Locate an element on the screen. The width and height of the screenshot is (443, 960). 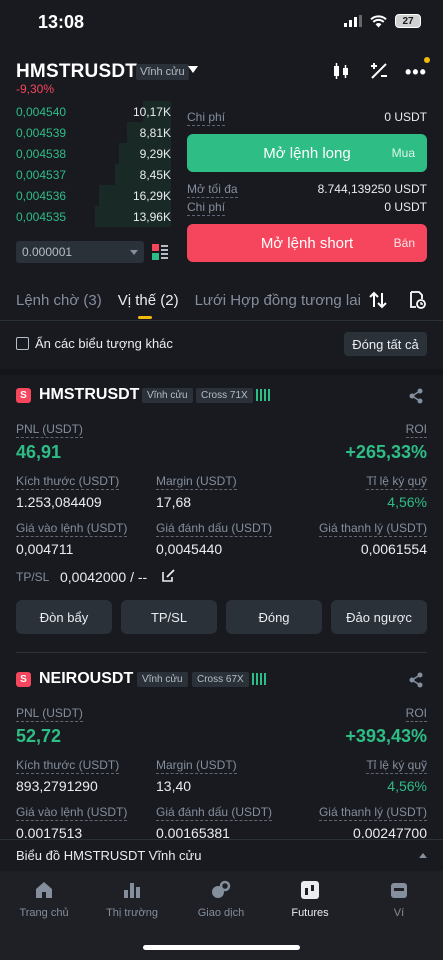
close-position-button: Đóng is located at coordinates (274, 617).